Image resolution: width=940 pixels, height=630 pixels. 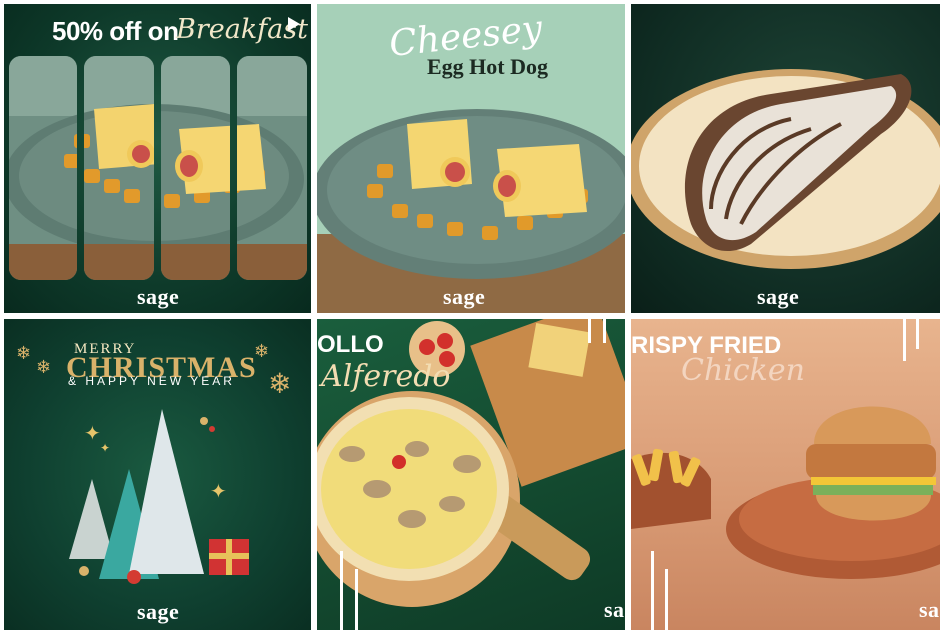 What do you see at coordinates (350, 344) in the screenshot?
I see `dish-headline: OLLO` at bounding box center [350, 344].